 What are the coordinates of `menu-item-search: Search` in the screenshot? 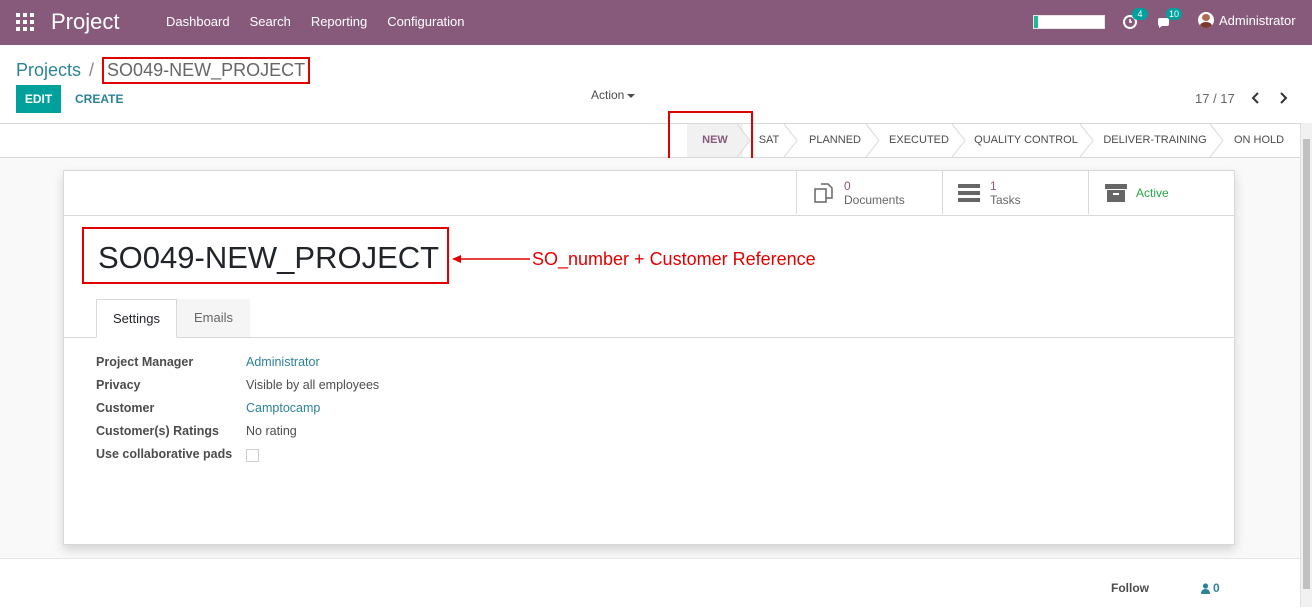 It's located at (270, 21).